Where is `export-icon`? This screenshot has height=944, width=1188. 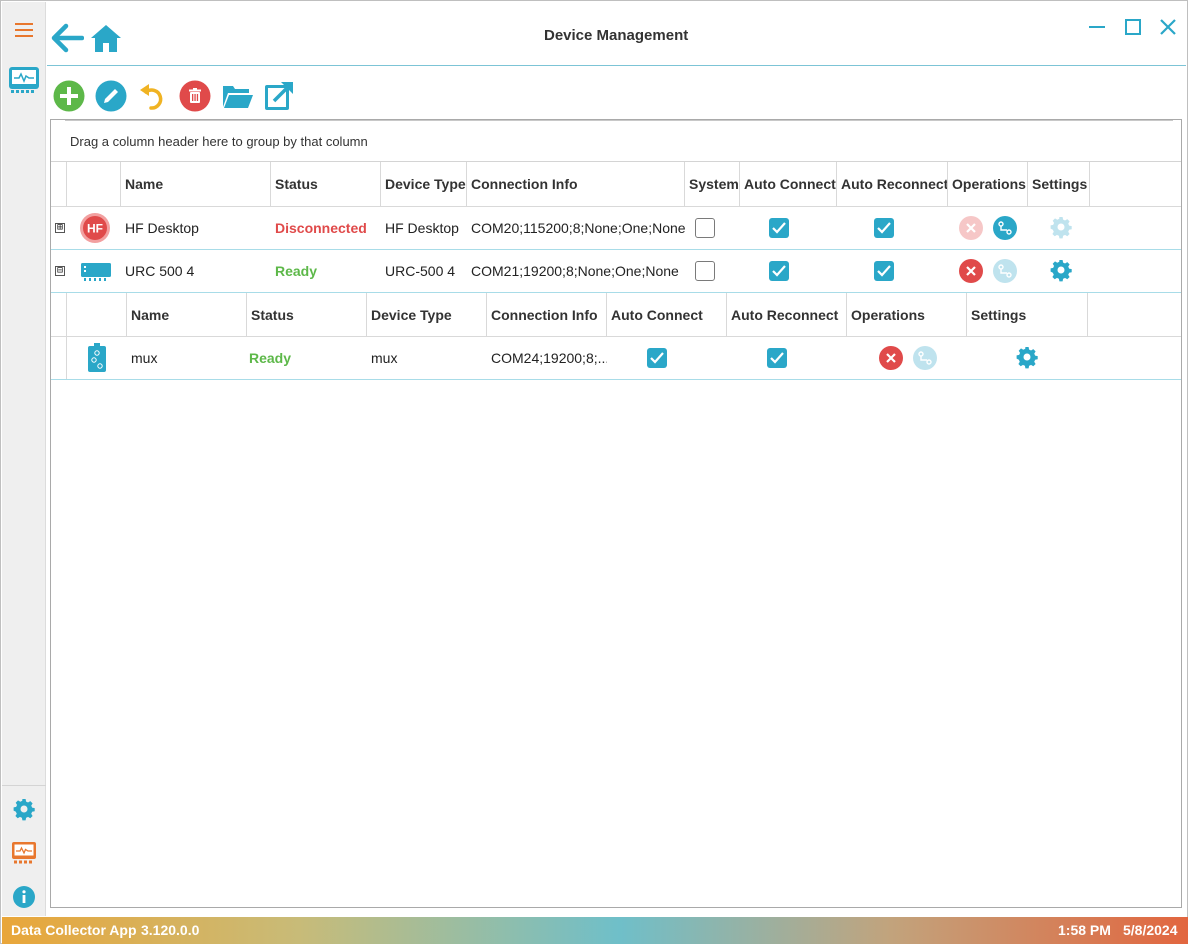
export-icon is located at coordinates (279, 96).